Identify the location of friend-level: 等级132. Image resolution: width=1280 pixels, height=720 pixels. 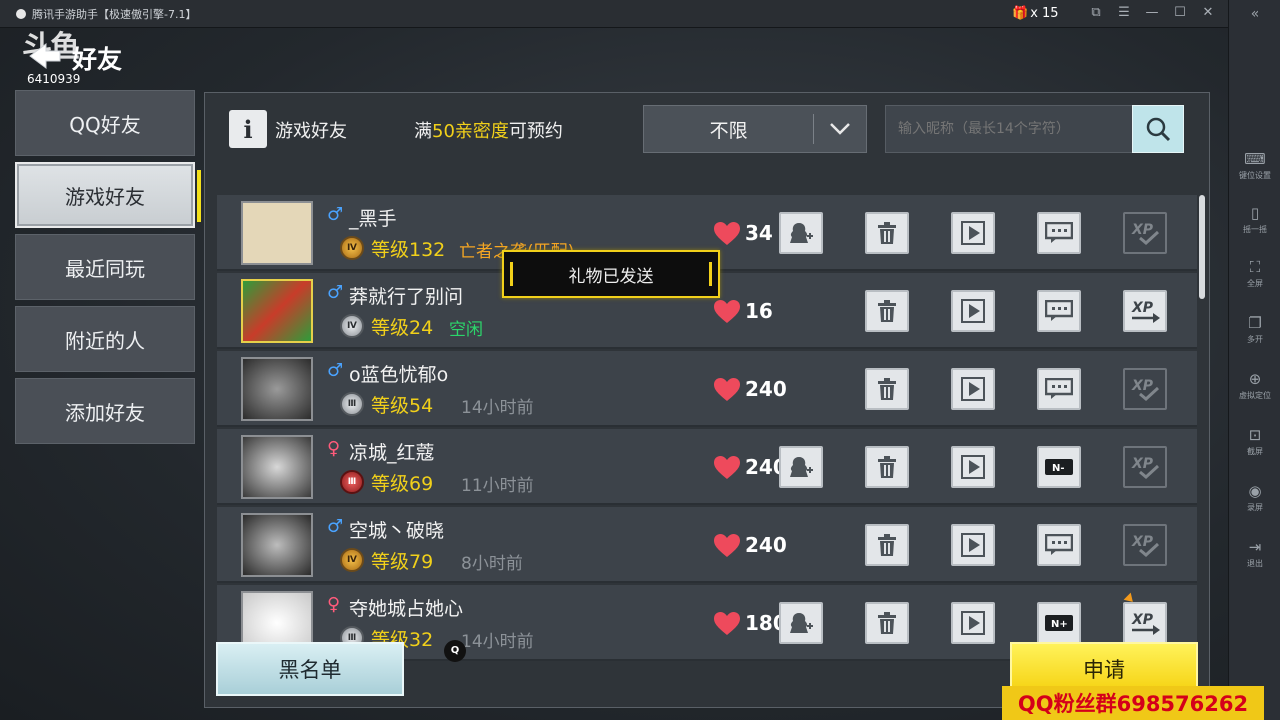
(408, 250).